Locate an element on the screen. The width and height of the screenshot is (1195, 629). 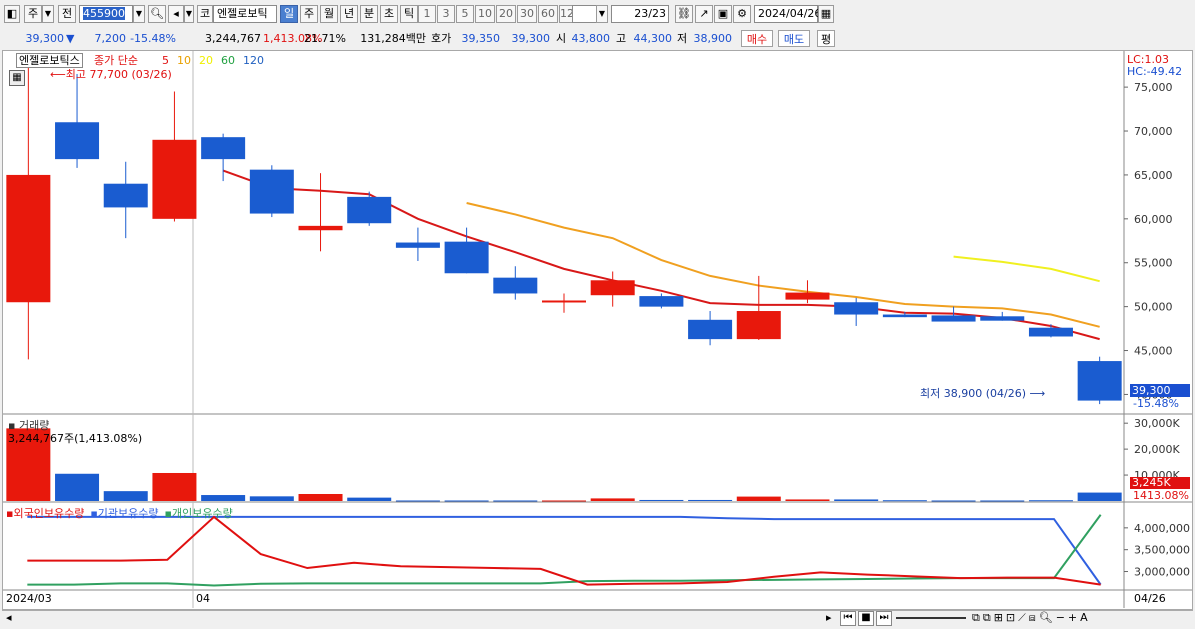
holdings-y-label: 3,500,000 is located at coordinates (1162, 550).